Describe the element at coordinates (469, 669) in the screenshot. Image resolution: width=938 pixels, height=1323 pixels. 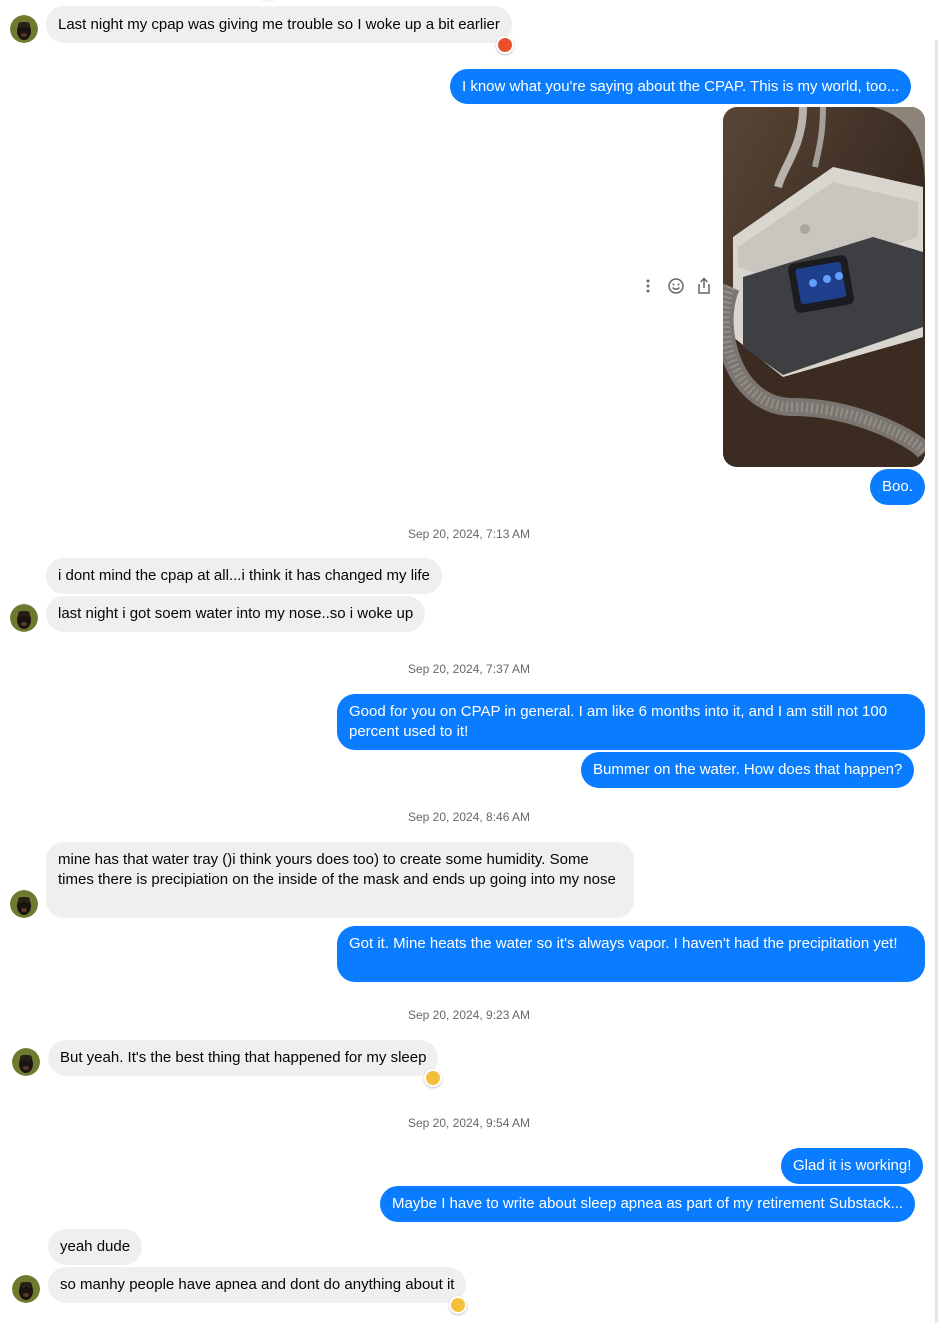
I see `timestamp: Sep 20, 2024, 7:37 AM` at that location.